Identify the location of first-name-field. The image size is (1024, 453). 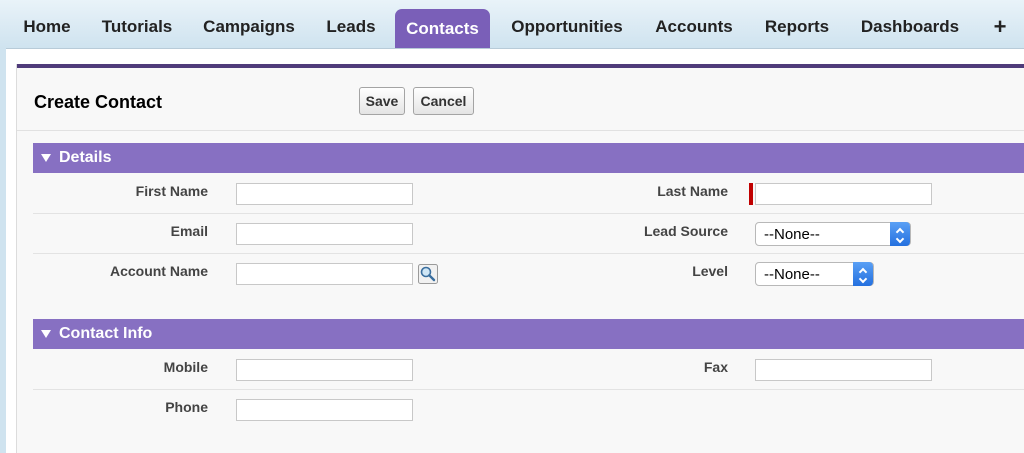
(324, 194).